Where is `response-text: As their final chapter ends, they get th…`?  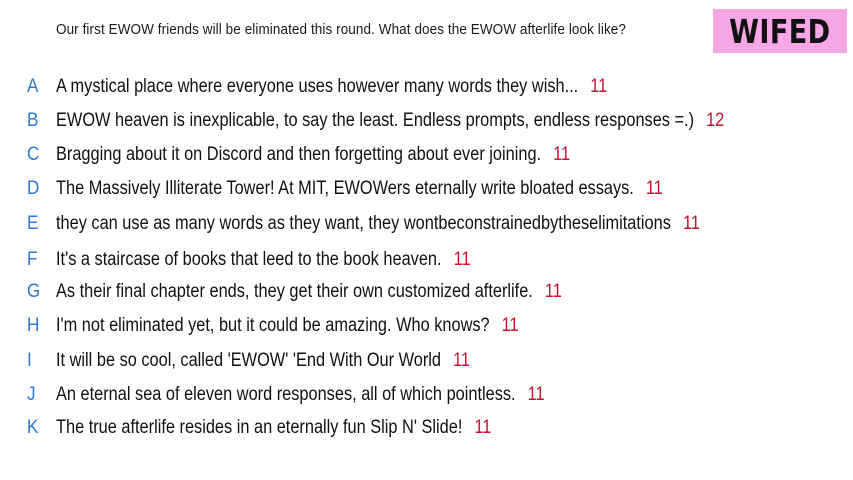 response-text: As their final chapter ends, they get th… is located at coordinates (294, 291).